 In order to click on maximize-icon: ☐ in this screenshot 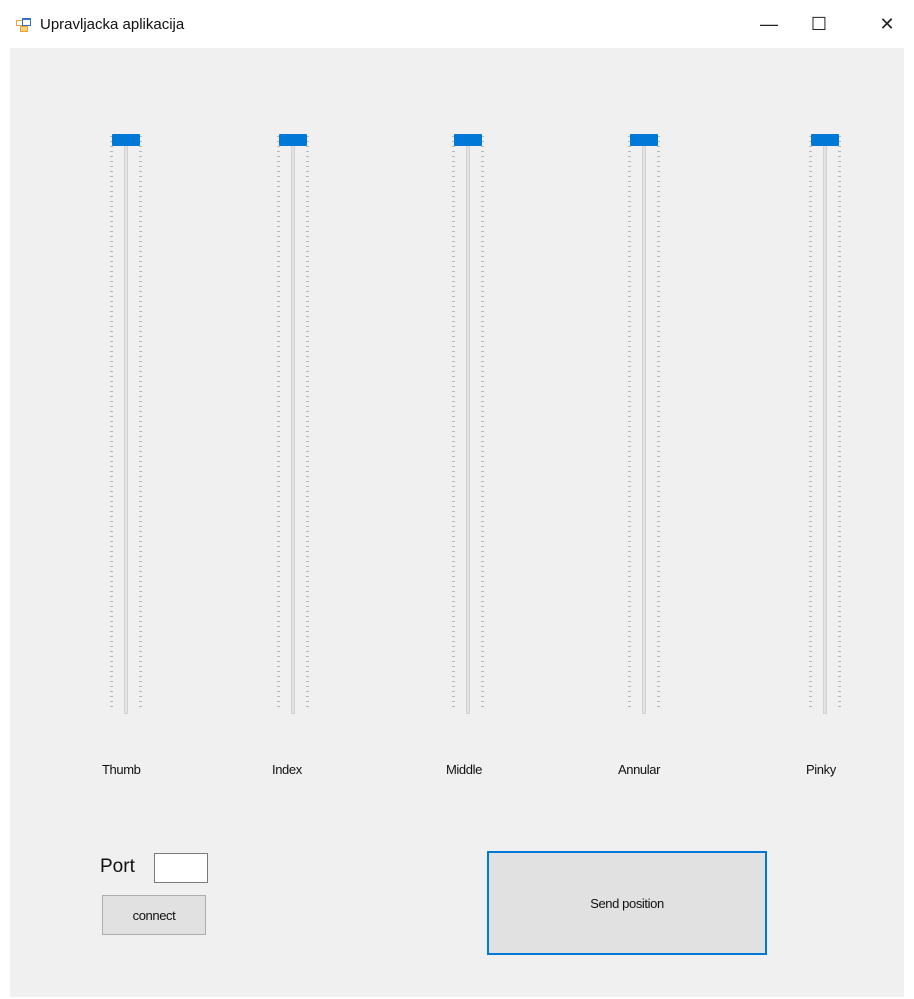, I will do `click(819, 23)`.